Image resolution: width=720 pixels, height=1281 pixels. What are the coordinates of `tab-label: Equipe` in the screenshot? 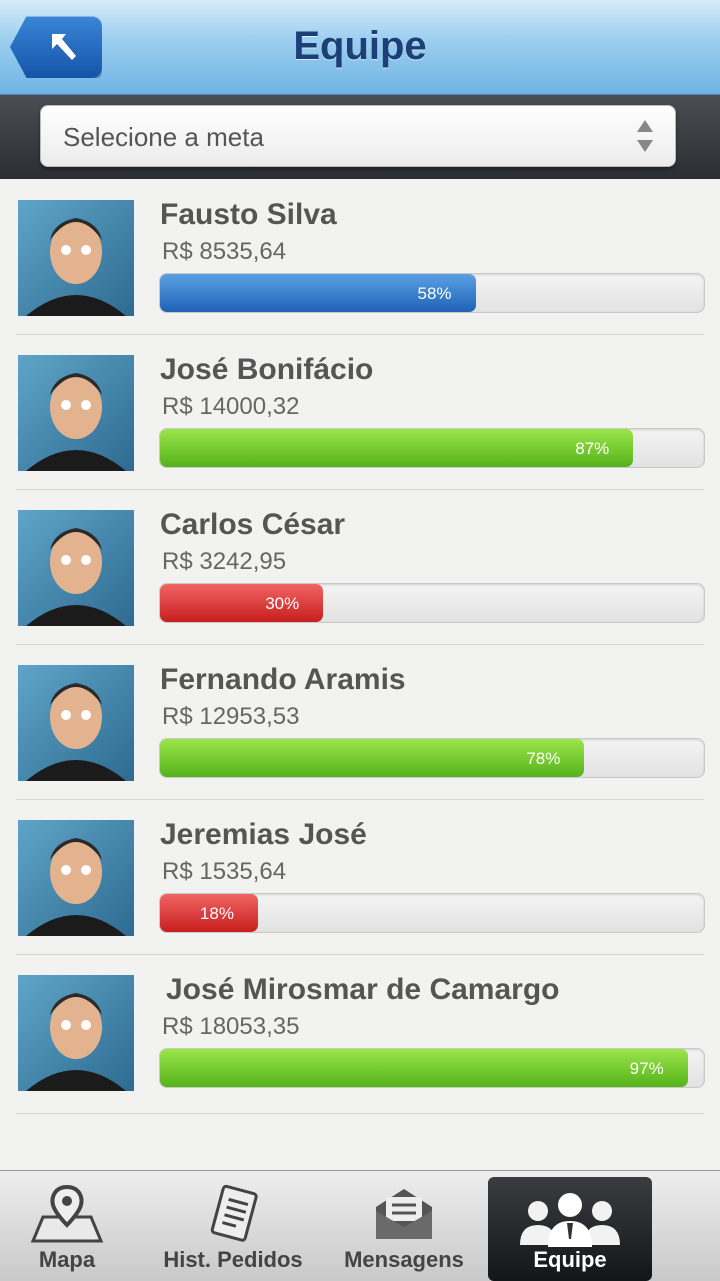 It's located at (570, 1259).